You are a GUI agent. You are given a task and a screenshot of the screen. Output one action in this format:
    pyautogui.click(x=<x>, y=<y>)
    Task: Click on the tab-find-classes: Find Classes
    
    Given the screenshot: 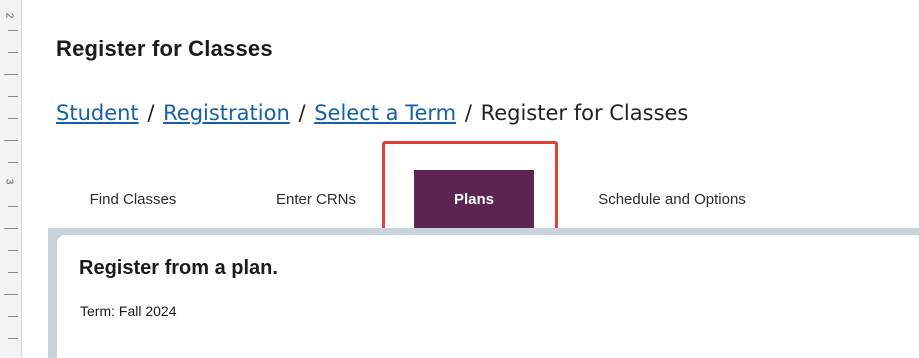 What is the action you would take?
    pyautogui.click(x=133, y=199)
    